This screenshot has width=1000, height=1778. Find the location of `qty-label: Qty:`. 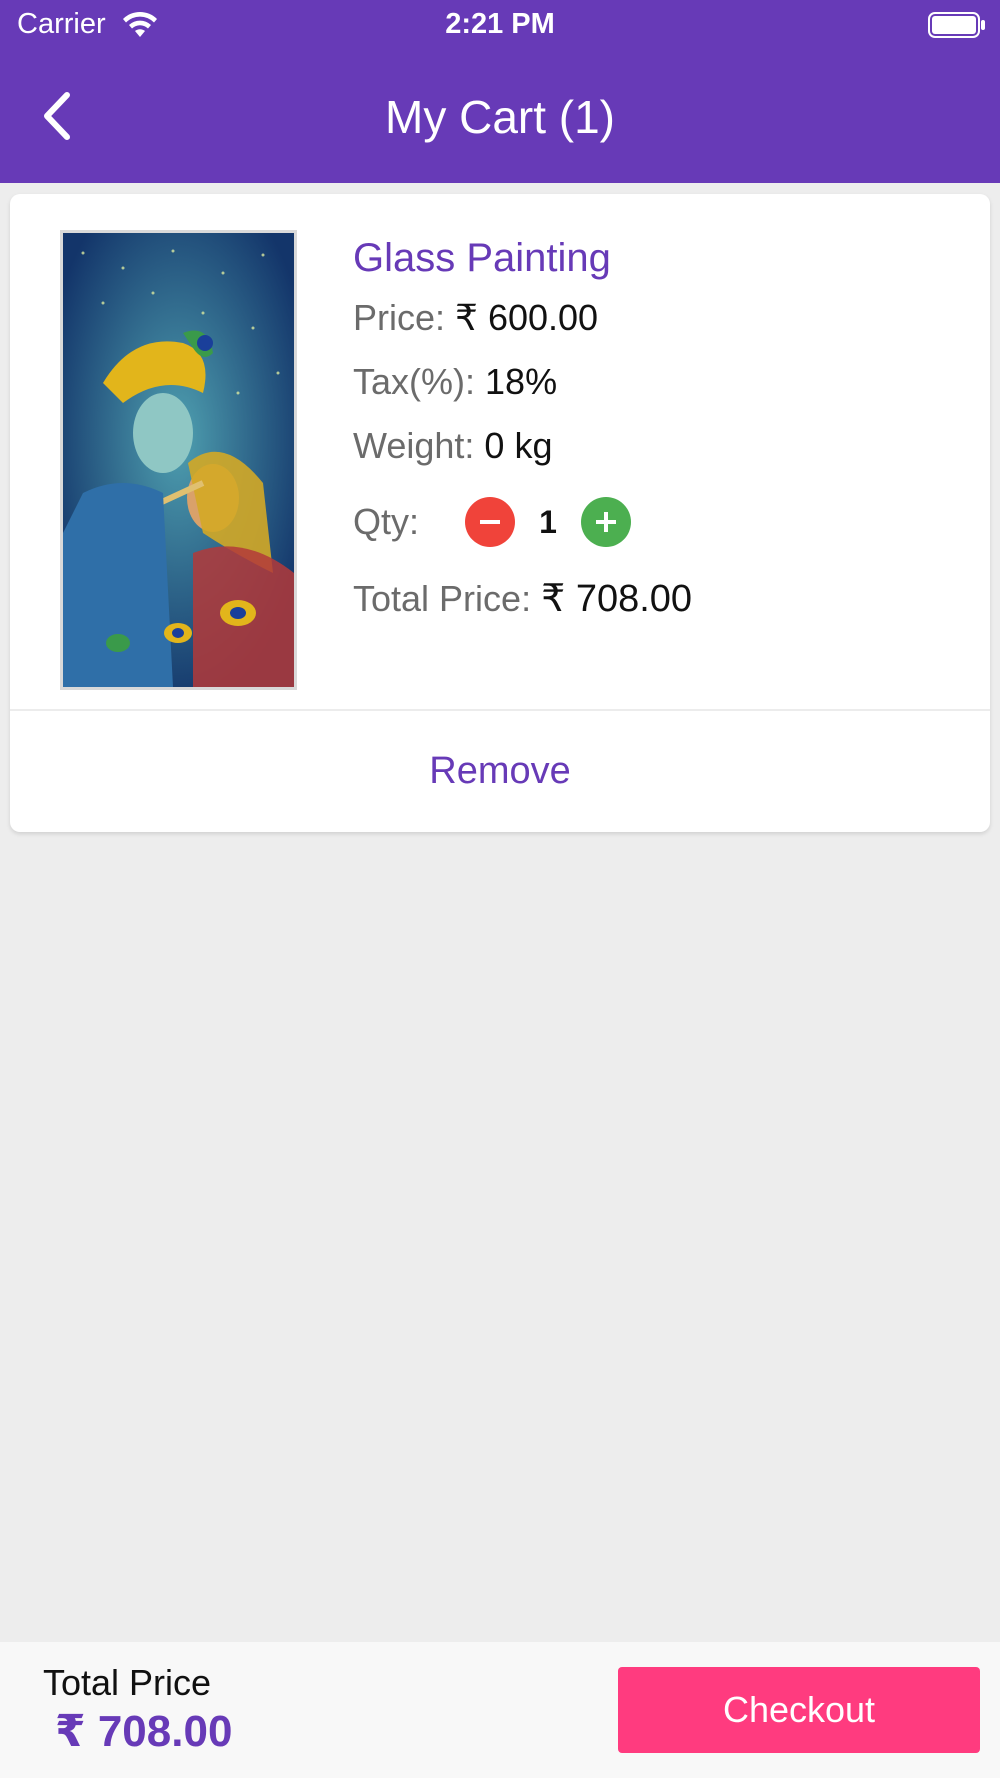

qty-label: Qty: is located at coordinates (386, 521).